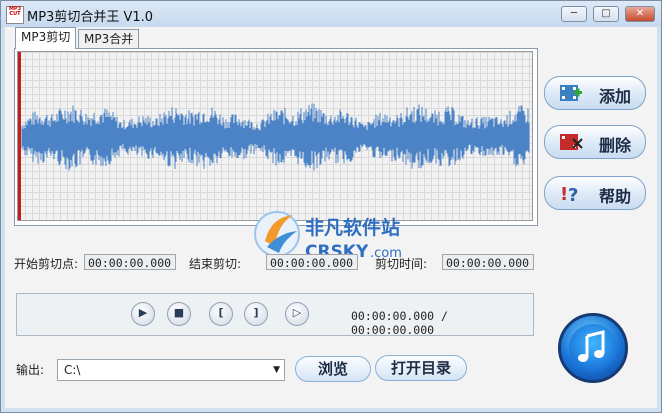 This screenshot has height=413, width=662. What do you see at coordinates (421, 368) in the screenshot?
I see `open-directory-button: 打开目录` at bounding box center [421, 368].